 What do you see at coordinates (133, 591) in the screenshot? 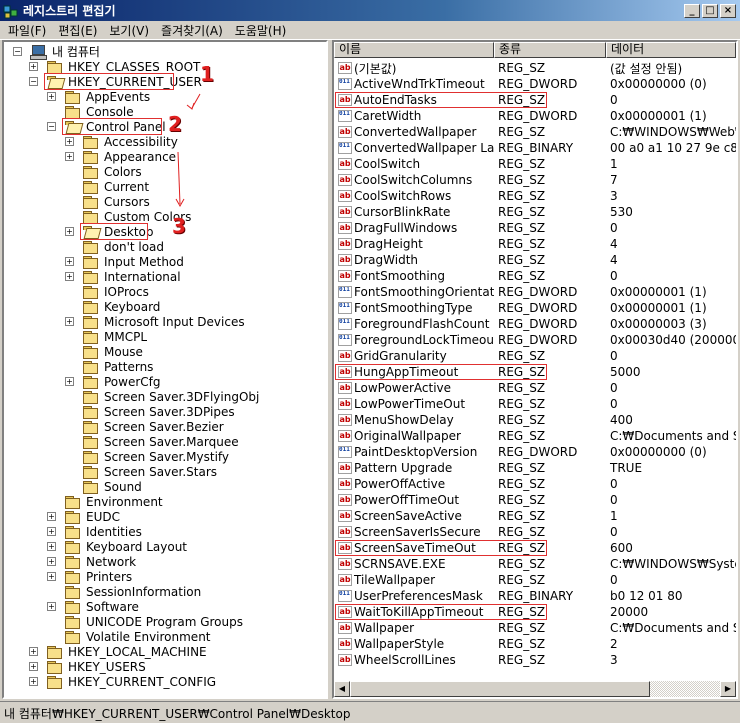
I see `tree-item-sessioninformation: SessionInformation` at bounding box center [133, 591].